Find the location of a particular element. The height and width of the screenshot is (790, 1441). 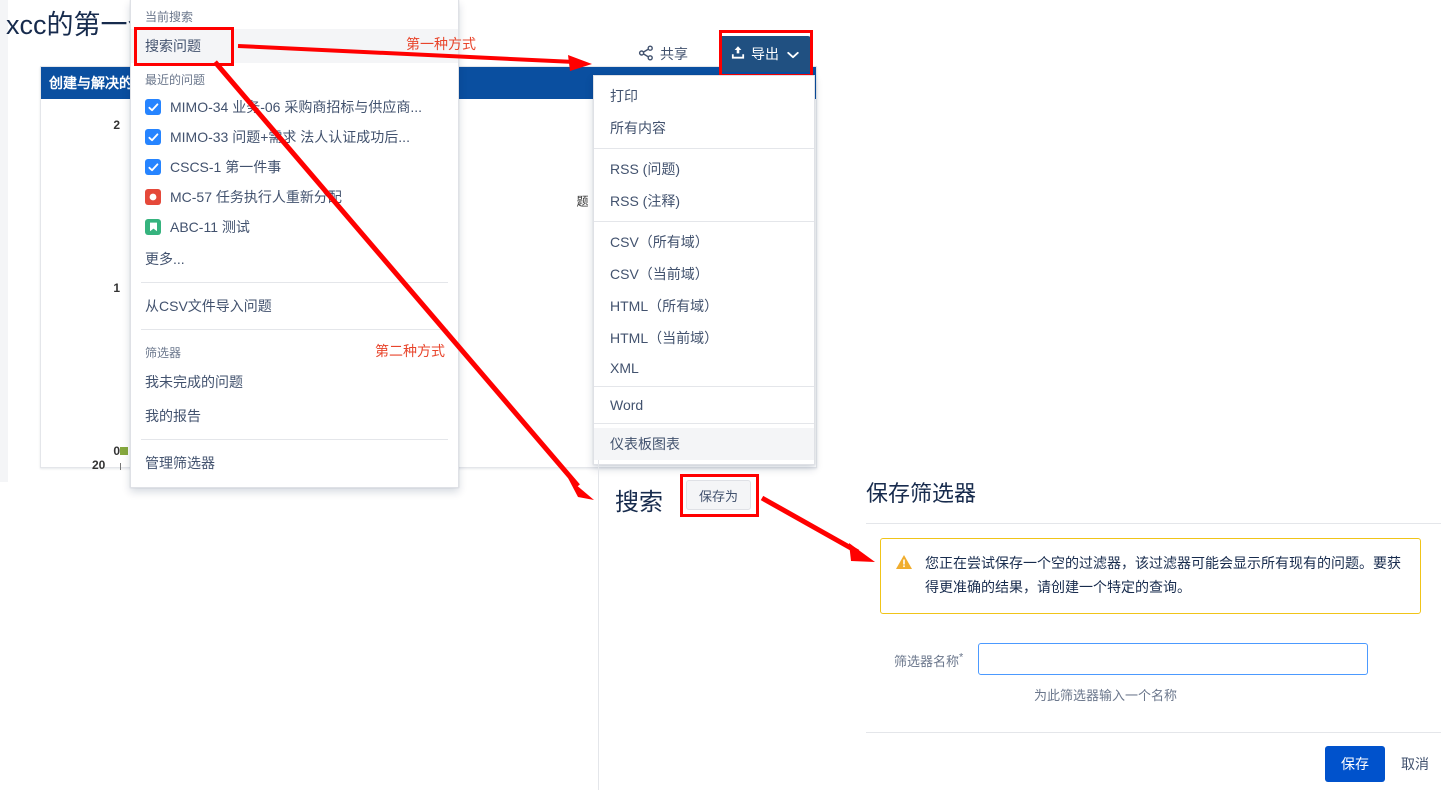

bug-icon is located at coordinates (153, 197).